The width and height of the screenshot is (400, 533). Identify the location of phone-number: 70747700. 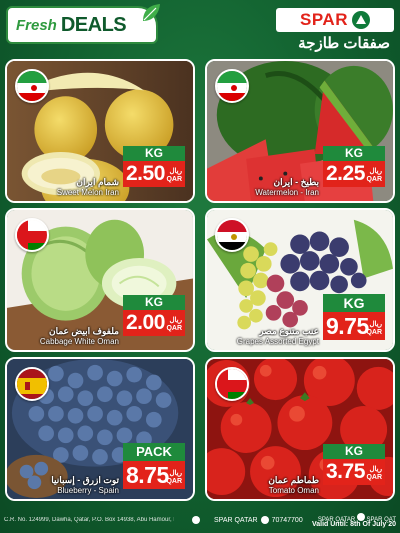
(287, 520).